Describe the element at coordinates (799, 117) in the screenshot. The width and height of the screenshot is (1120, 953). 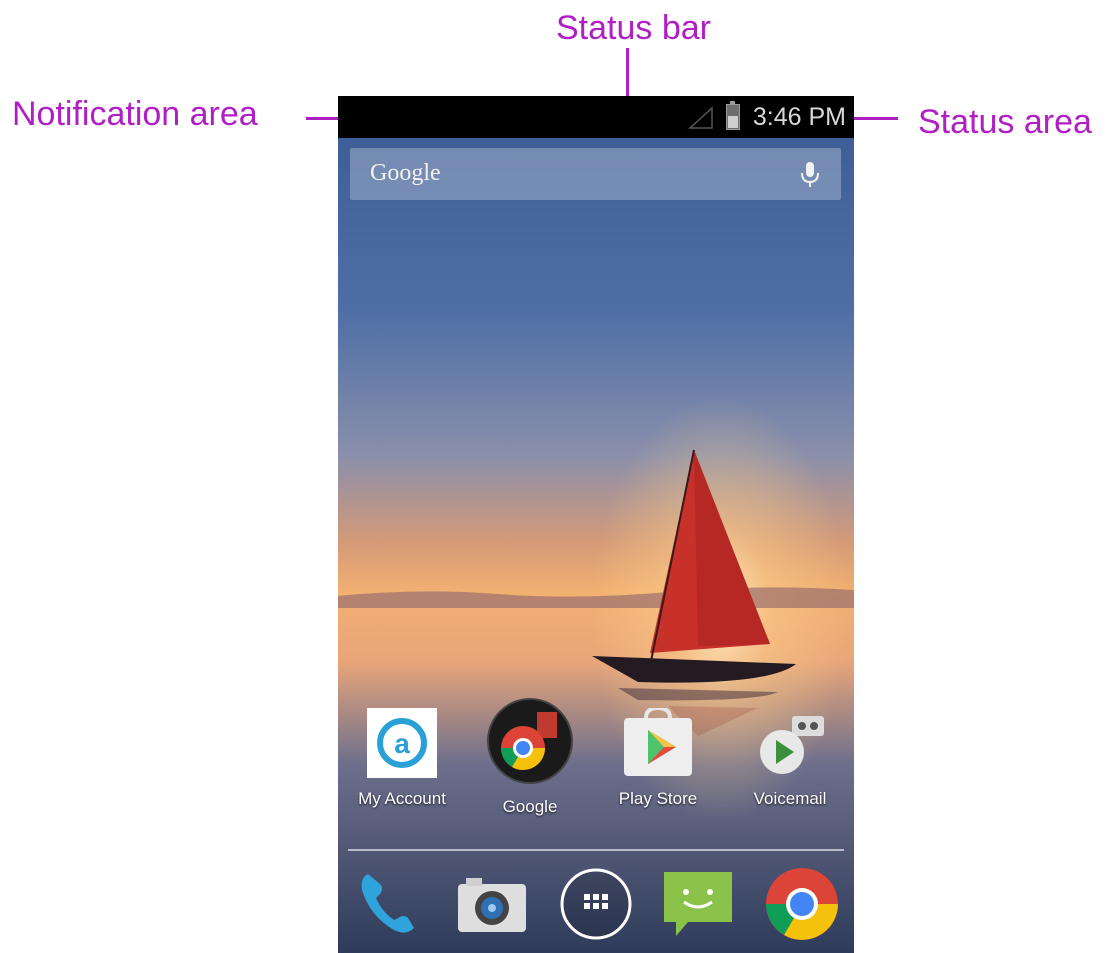
I see `status-time: 3:46 PM` at that location.